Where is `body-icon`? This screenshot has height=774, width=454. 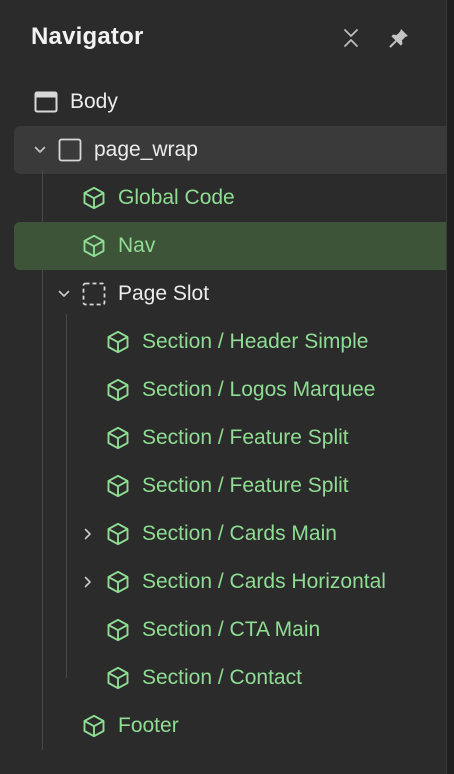 body-icon is located at coordinates (46, 102).